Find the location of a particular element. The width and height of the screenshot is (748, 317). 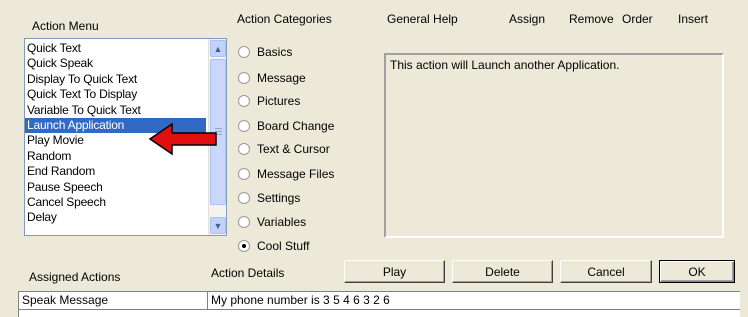

scroll-down-button: ▼ is located at coordinates (218, 225).